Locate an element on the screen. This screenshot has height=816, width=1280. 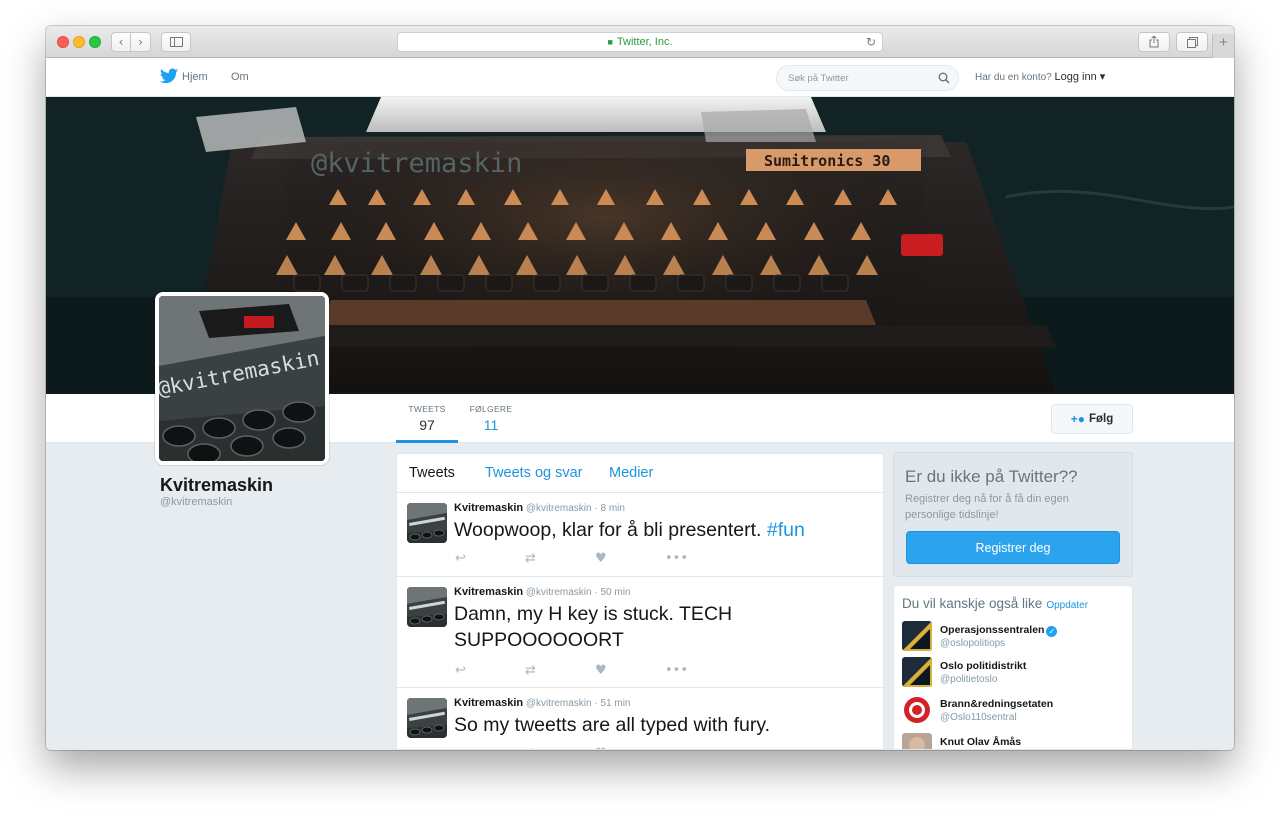
suggestion-item: Oslo politidistrikt @politietoslo is located at coordinates (1014, 673).